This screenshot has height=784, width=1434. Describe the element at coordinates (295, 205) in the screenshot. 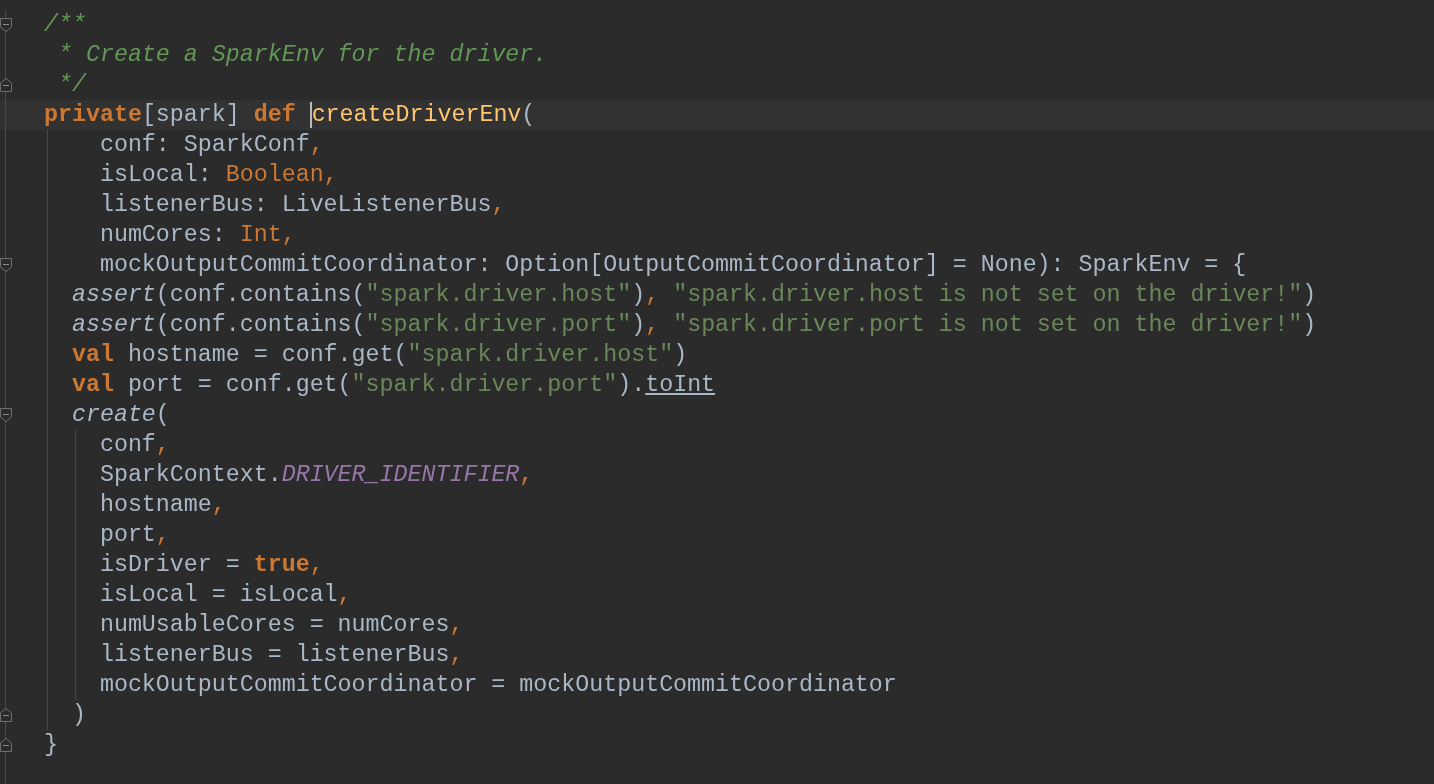

I see `code-token: listenerBus: LiveListenerBus` at that location.